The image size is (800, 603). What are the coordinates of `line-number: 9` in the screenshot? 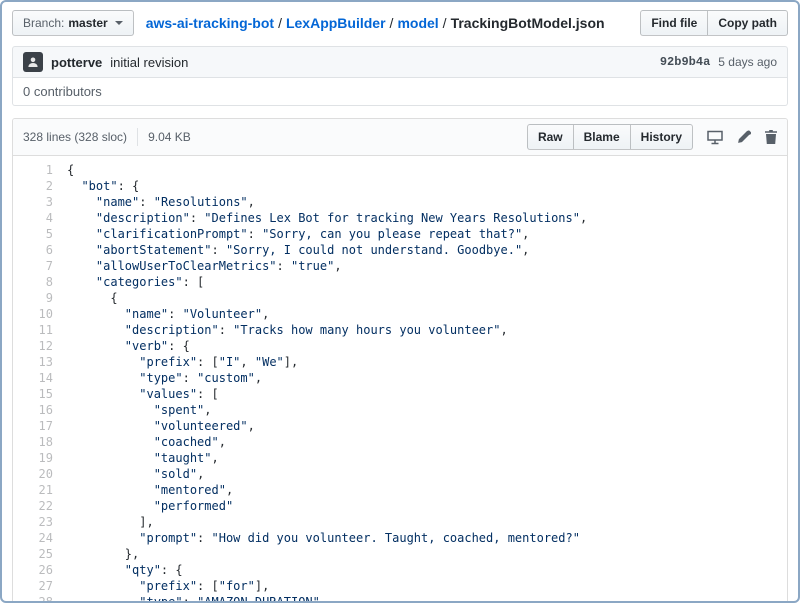 It's located at (40, 298).